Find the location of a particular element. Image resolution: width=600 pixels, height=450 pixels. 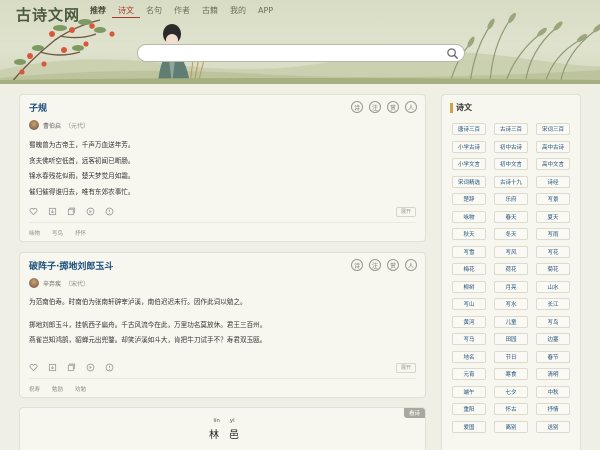

sidebar-category-link: 初中文言 is located at coordinates (511, 164).